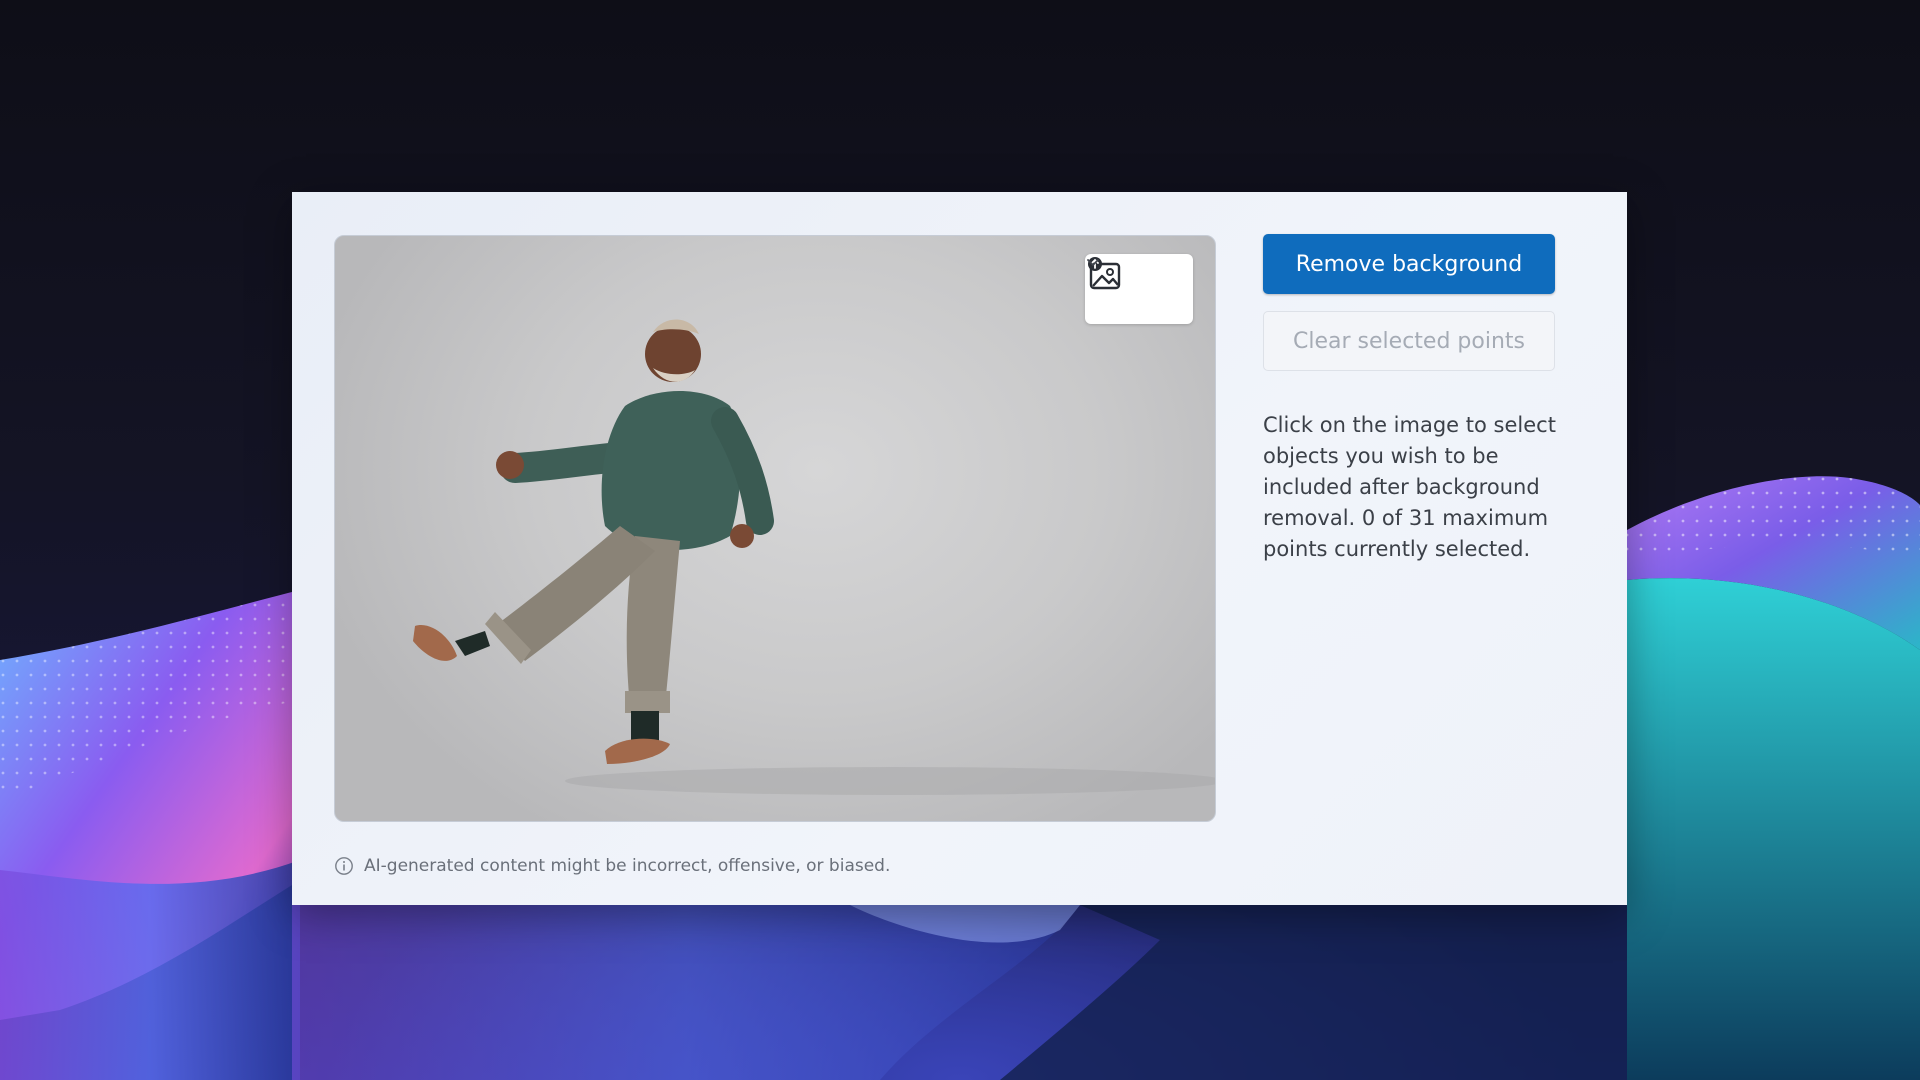 This screenshot has height=1080, width=1920. Describe the element at coordinates (344, 866) in the screenshot. I see `info-icon` at that location.